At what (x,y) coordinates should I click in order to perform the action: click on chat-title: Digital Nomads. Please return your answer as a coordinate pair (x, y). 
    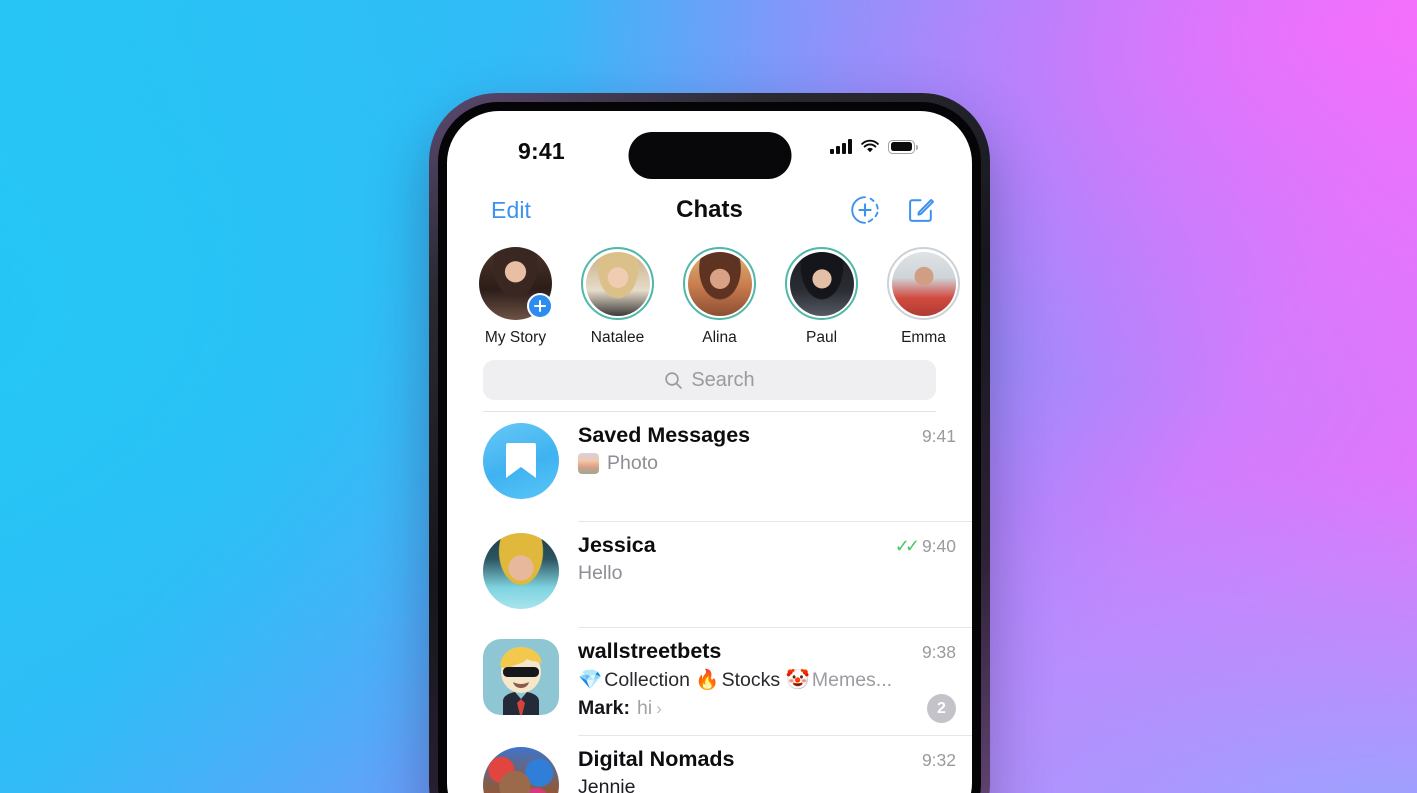
    Looking at the image, I should click on (656, 759).